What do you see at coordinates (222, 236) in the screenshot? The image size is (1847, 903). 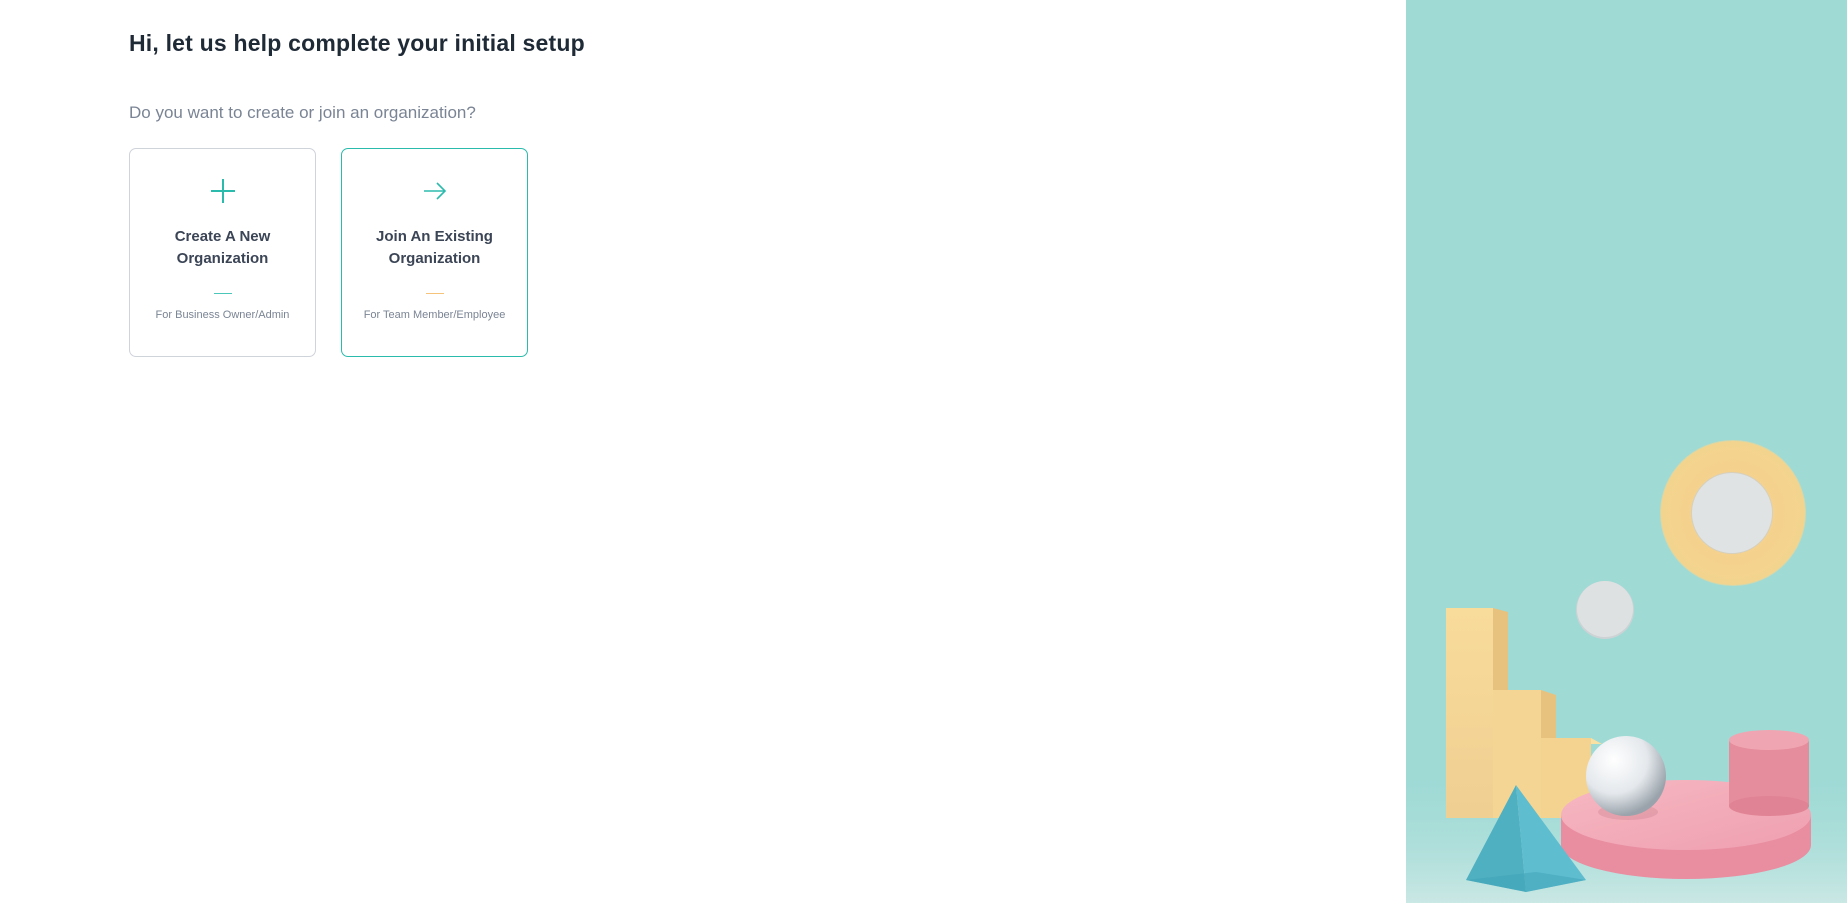 I see `create-label-line1: Create A New` at bounding box center [222, 236].